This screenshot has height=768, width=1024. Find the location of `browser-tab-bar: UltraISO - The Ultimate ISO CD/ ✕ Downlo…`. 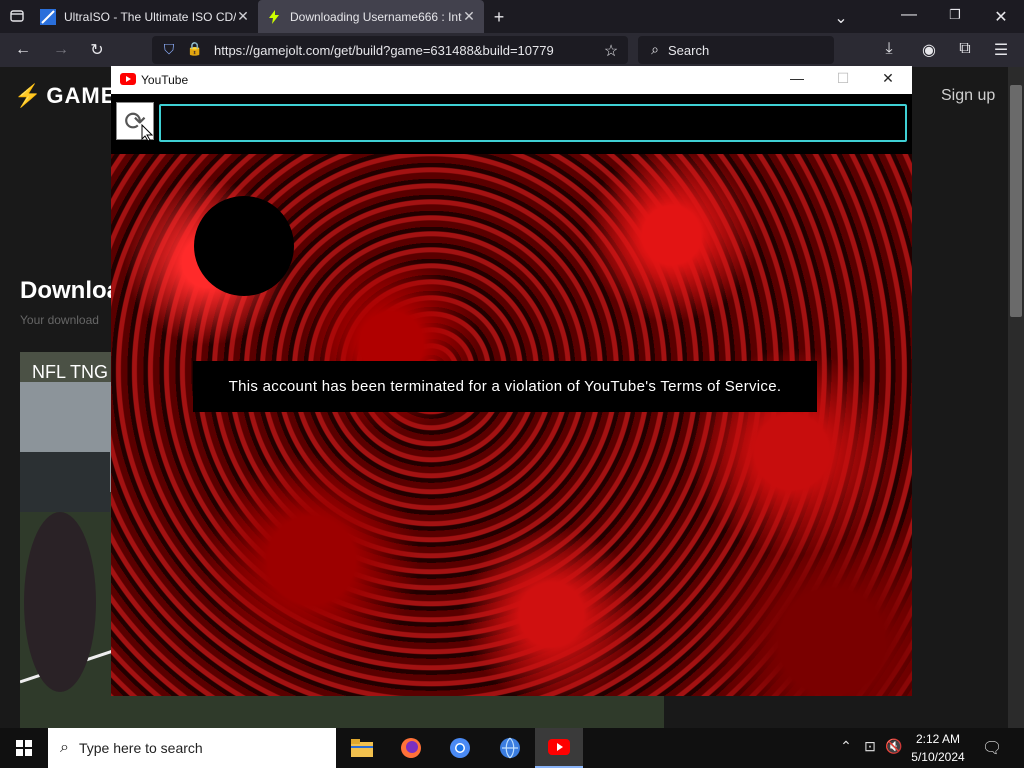

browser-tab-bar: UltraISO - The Ultimate ISO CD/ ✕ Downlo… is located at coordinates (512, 16).